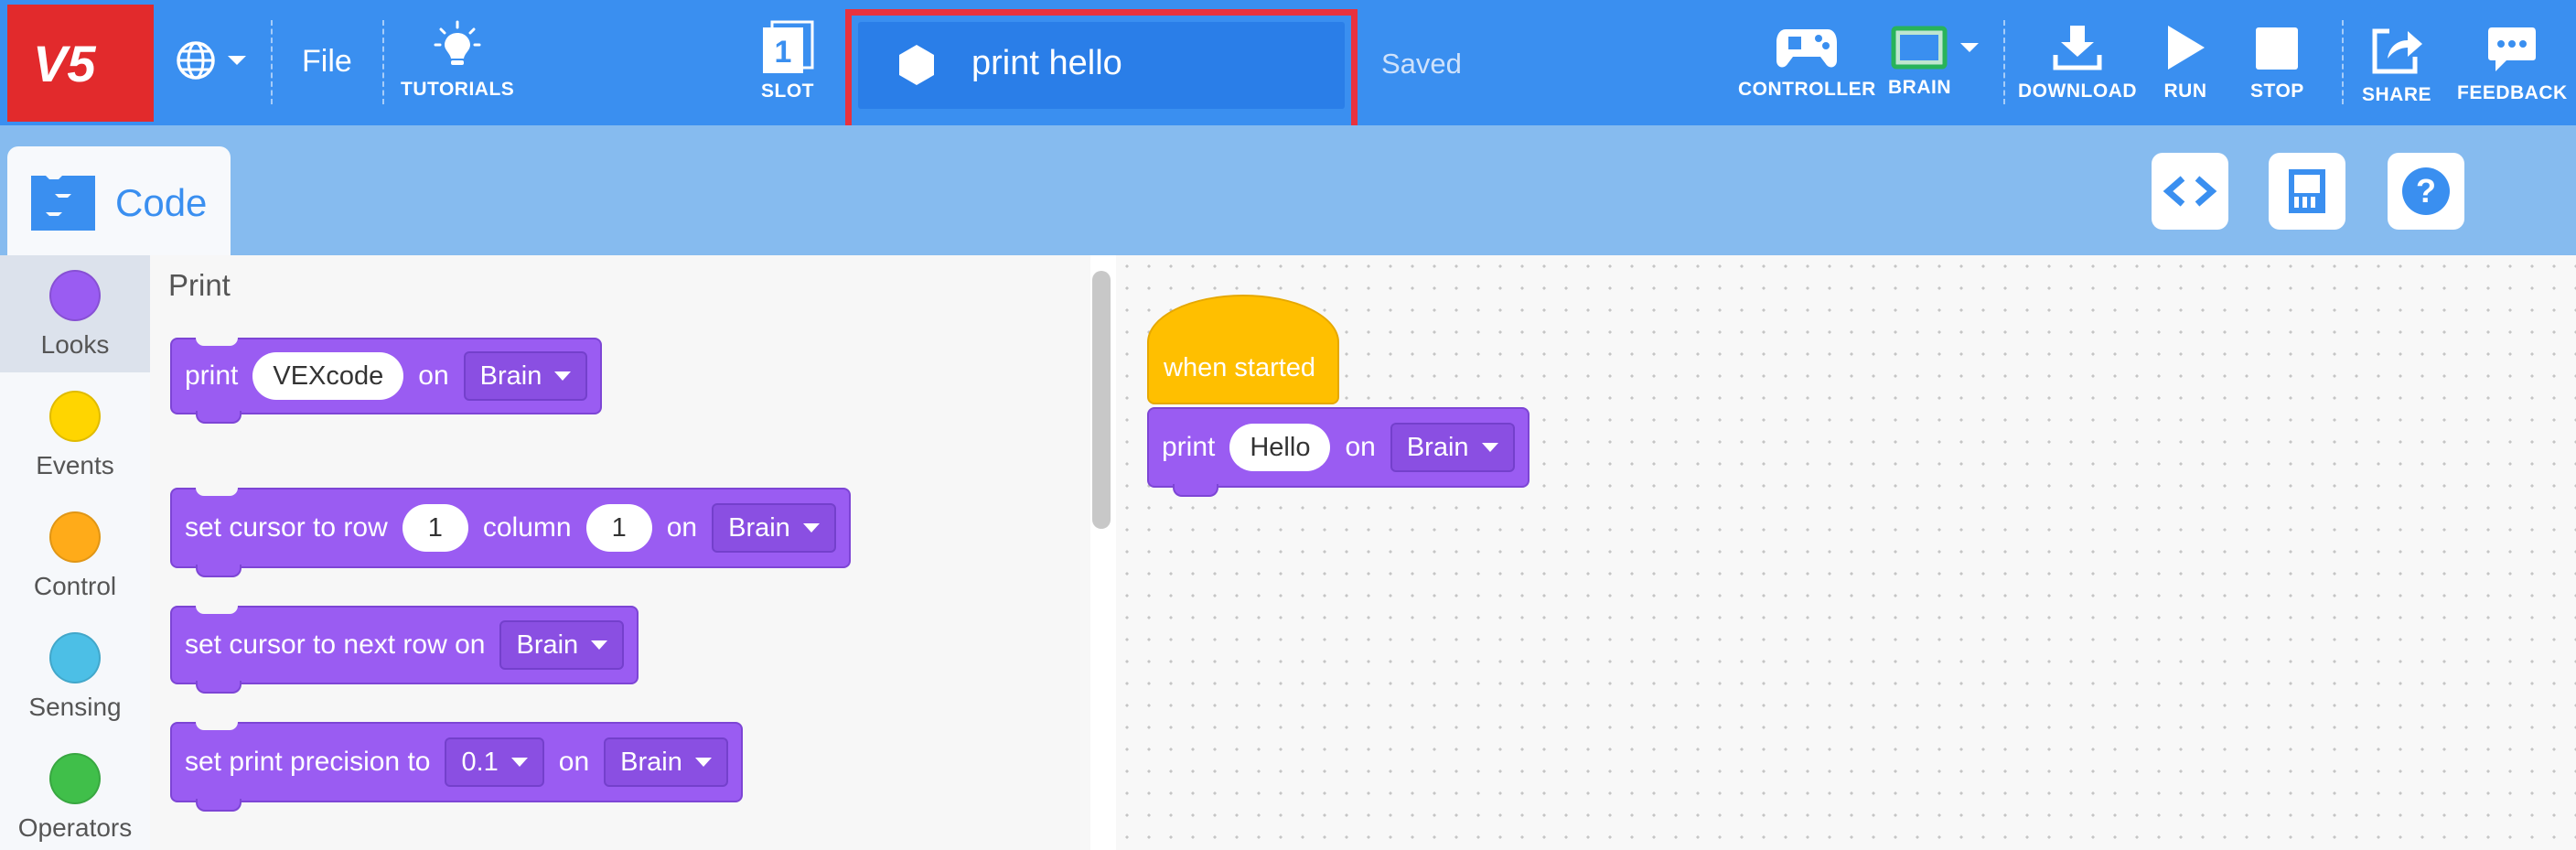 This screenshot has height=850, width=2576. What do you see at coordinates (1240, 367) in the screenshot?
I see `hat-block-label: when started` at bounding box center [1240, 367].